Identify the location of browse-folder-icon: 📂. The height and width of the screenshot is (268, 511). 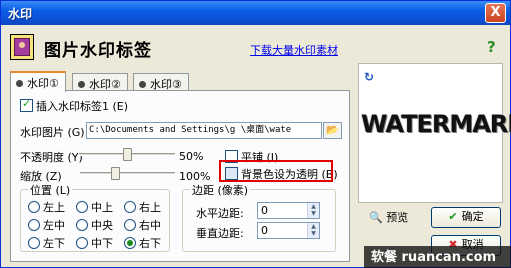
(332, 130).